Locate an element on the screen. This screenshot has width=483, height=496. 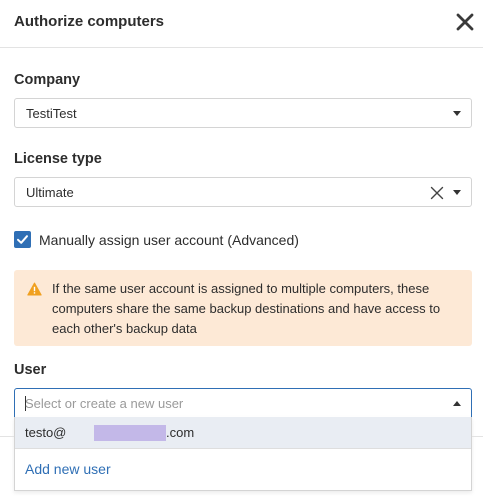
dropdown-divider is located at coordinates (243, 448).